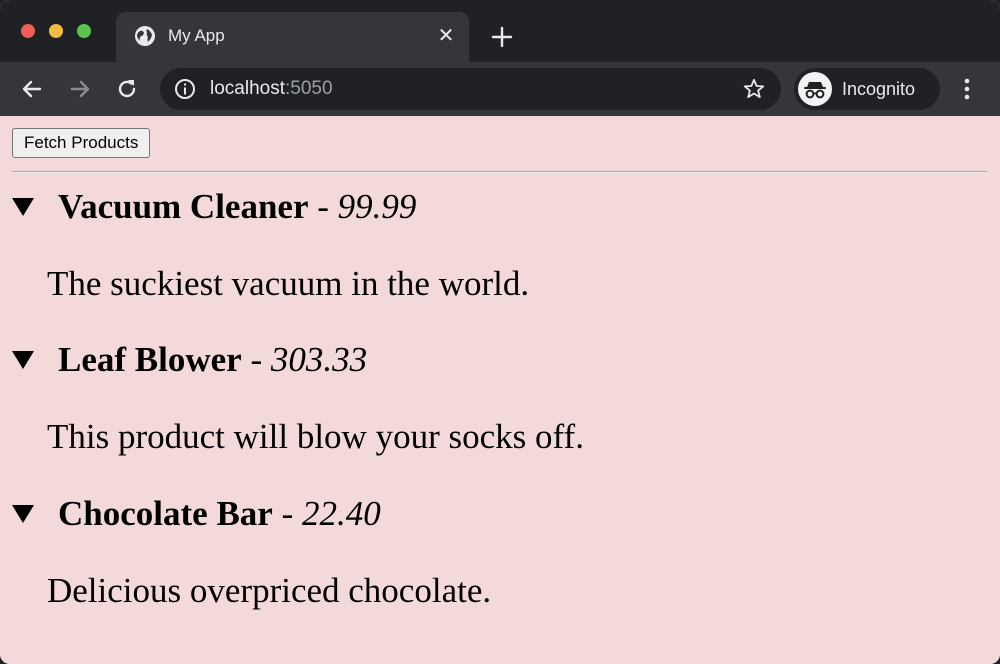 This screenshot has width=1000, height=664. I want to click on tab-strip: My App ✕, so click(500, 31).